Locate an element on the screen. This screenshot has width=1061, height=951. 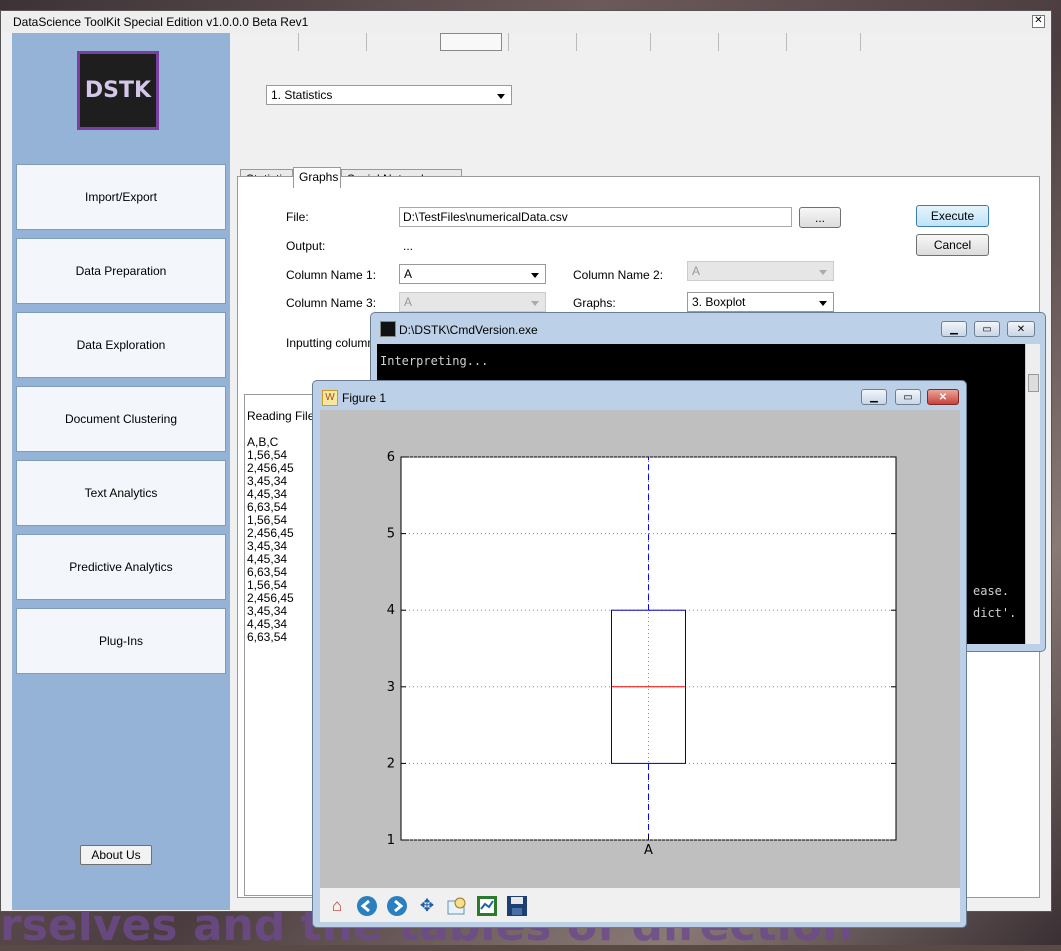
mode-select-value: 1. Statistics is located at coordinates (302, 95).